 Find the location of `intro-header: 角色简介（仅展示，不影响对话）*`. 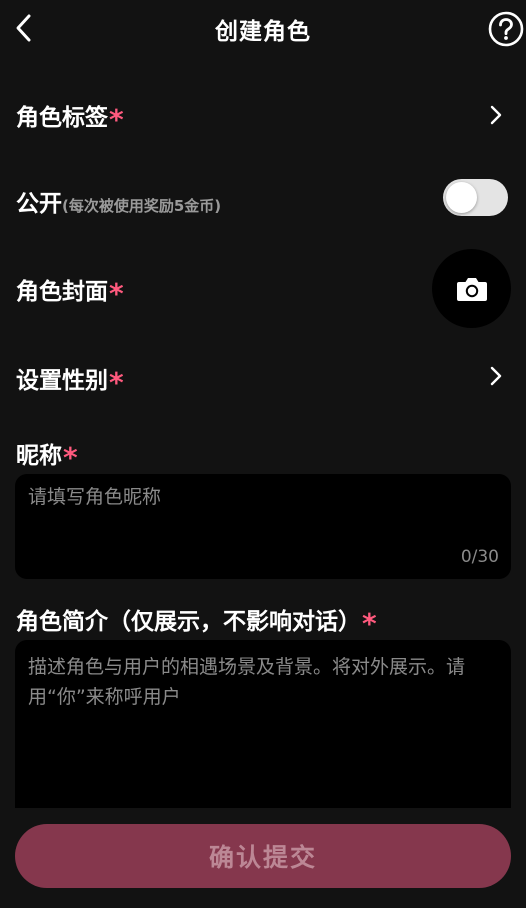

intro-header: 角色简介（仅展示，不影响对话）* is located at coordinates (263, 620).